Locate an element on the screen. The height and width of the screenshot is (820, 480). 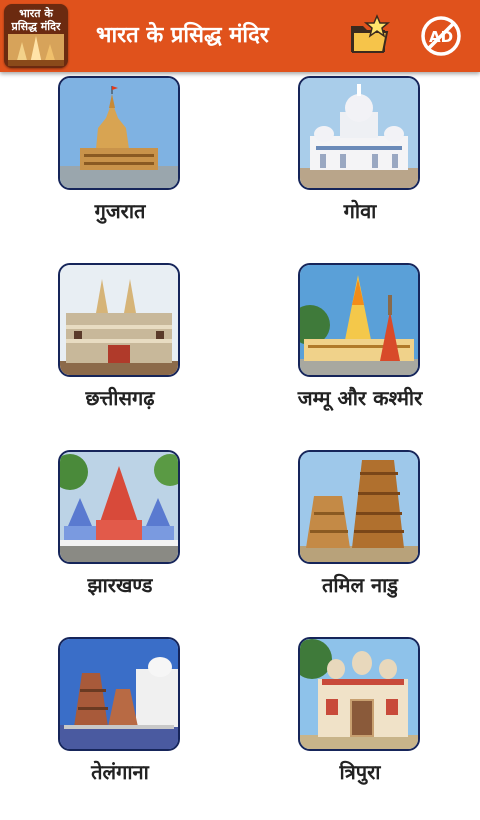
state-label: झारखण्ड is located at coordinates (120, 585).